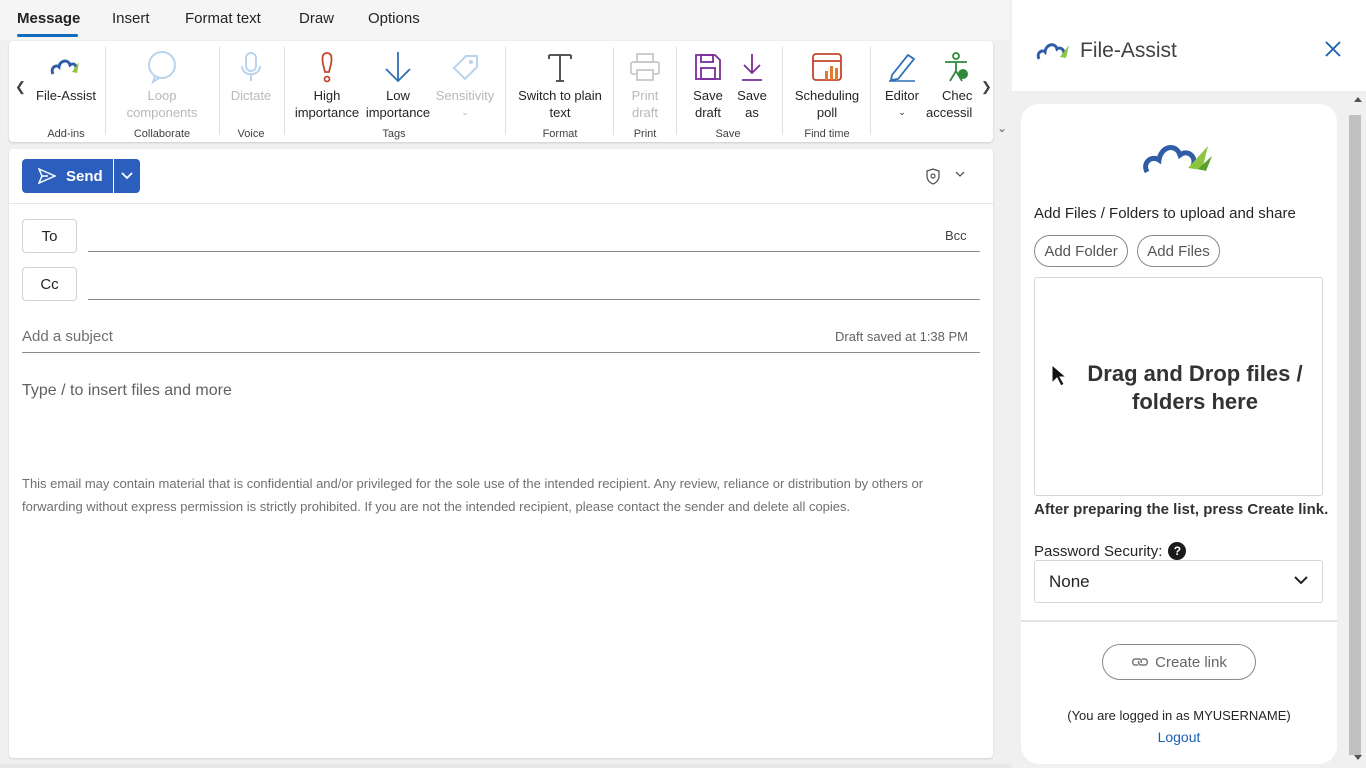 The image size is (1366, 768). I want to click on to-button: To, so click(49, 236).